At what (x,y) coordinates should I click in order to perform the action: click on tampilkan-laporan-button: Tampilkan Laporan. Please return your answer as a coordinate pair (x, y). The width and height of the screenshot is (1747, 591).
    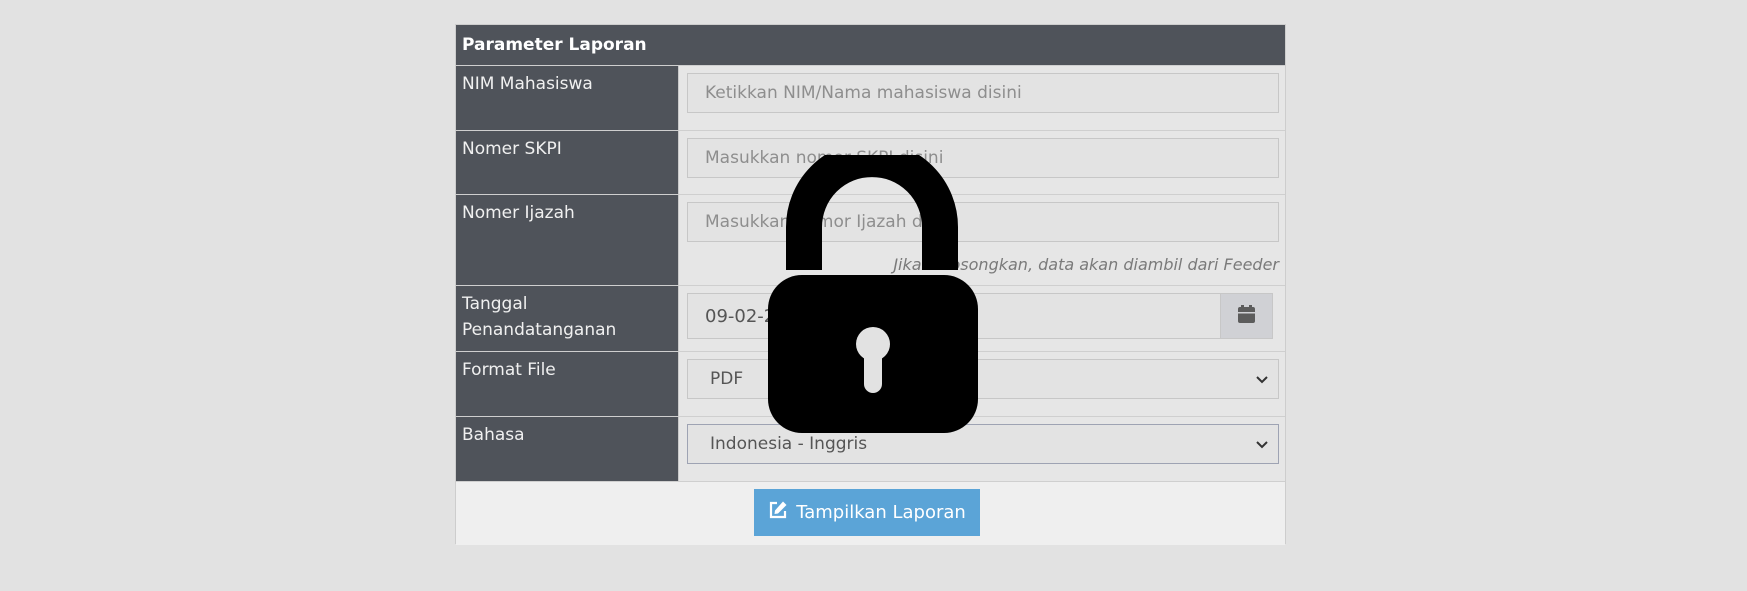
    Looking at the image, I should click on (867, 512).